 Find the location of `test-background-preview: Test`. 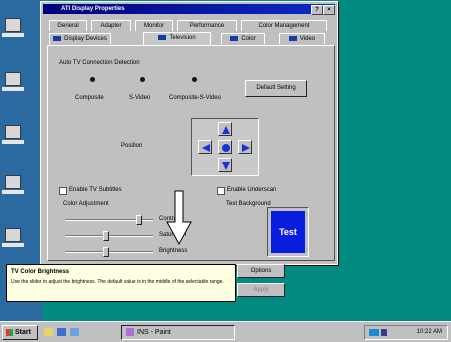

test-background-preview: Test is located at coordinates (288, 232).